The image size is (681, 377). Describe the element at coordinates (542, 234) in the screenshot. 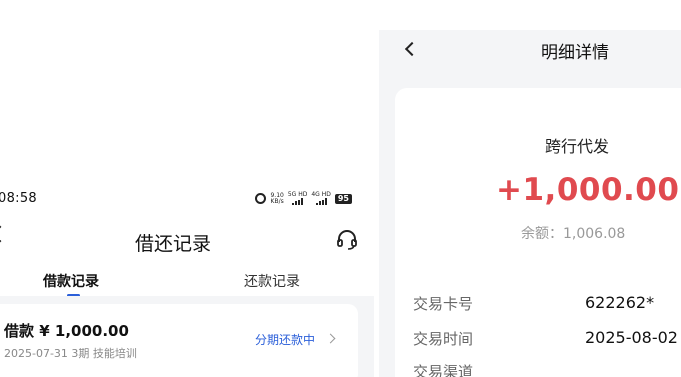

I see `balance-label: 余额：` at that location.